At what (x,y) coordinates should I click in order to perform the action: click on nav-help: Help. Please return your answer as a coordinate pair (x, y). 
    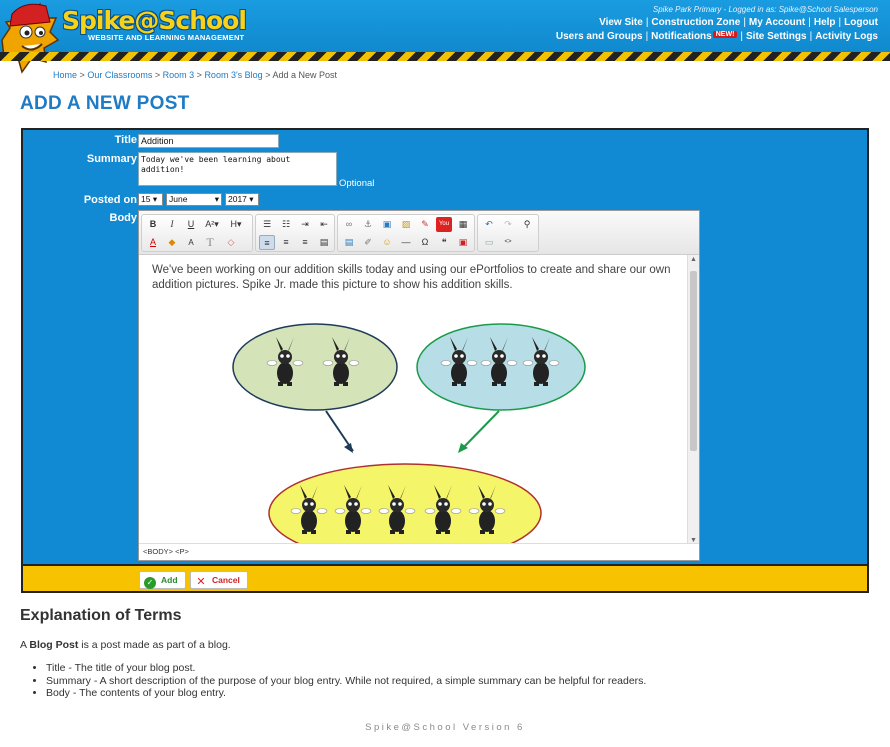
    Looking at the image, I should click on (825, 22).